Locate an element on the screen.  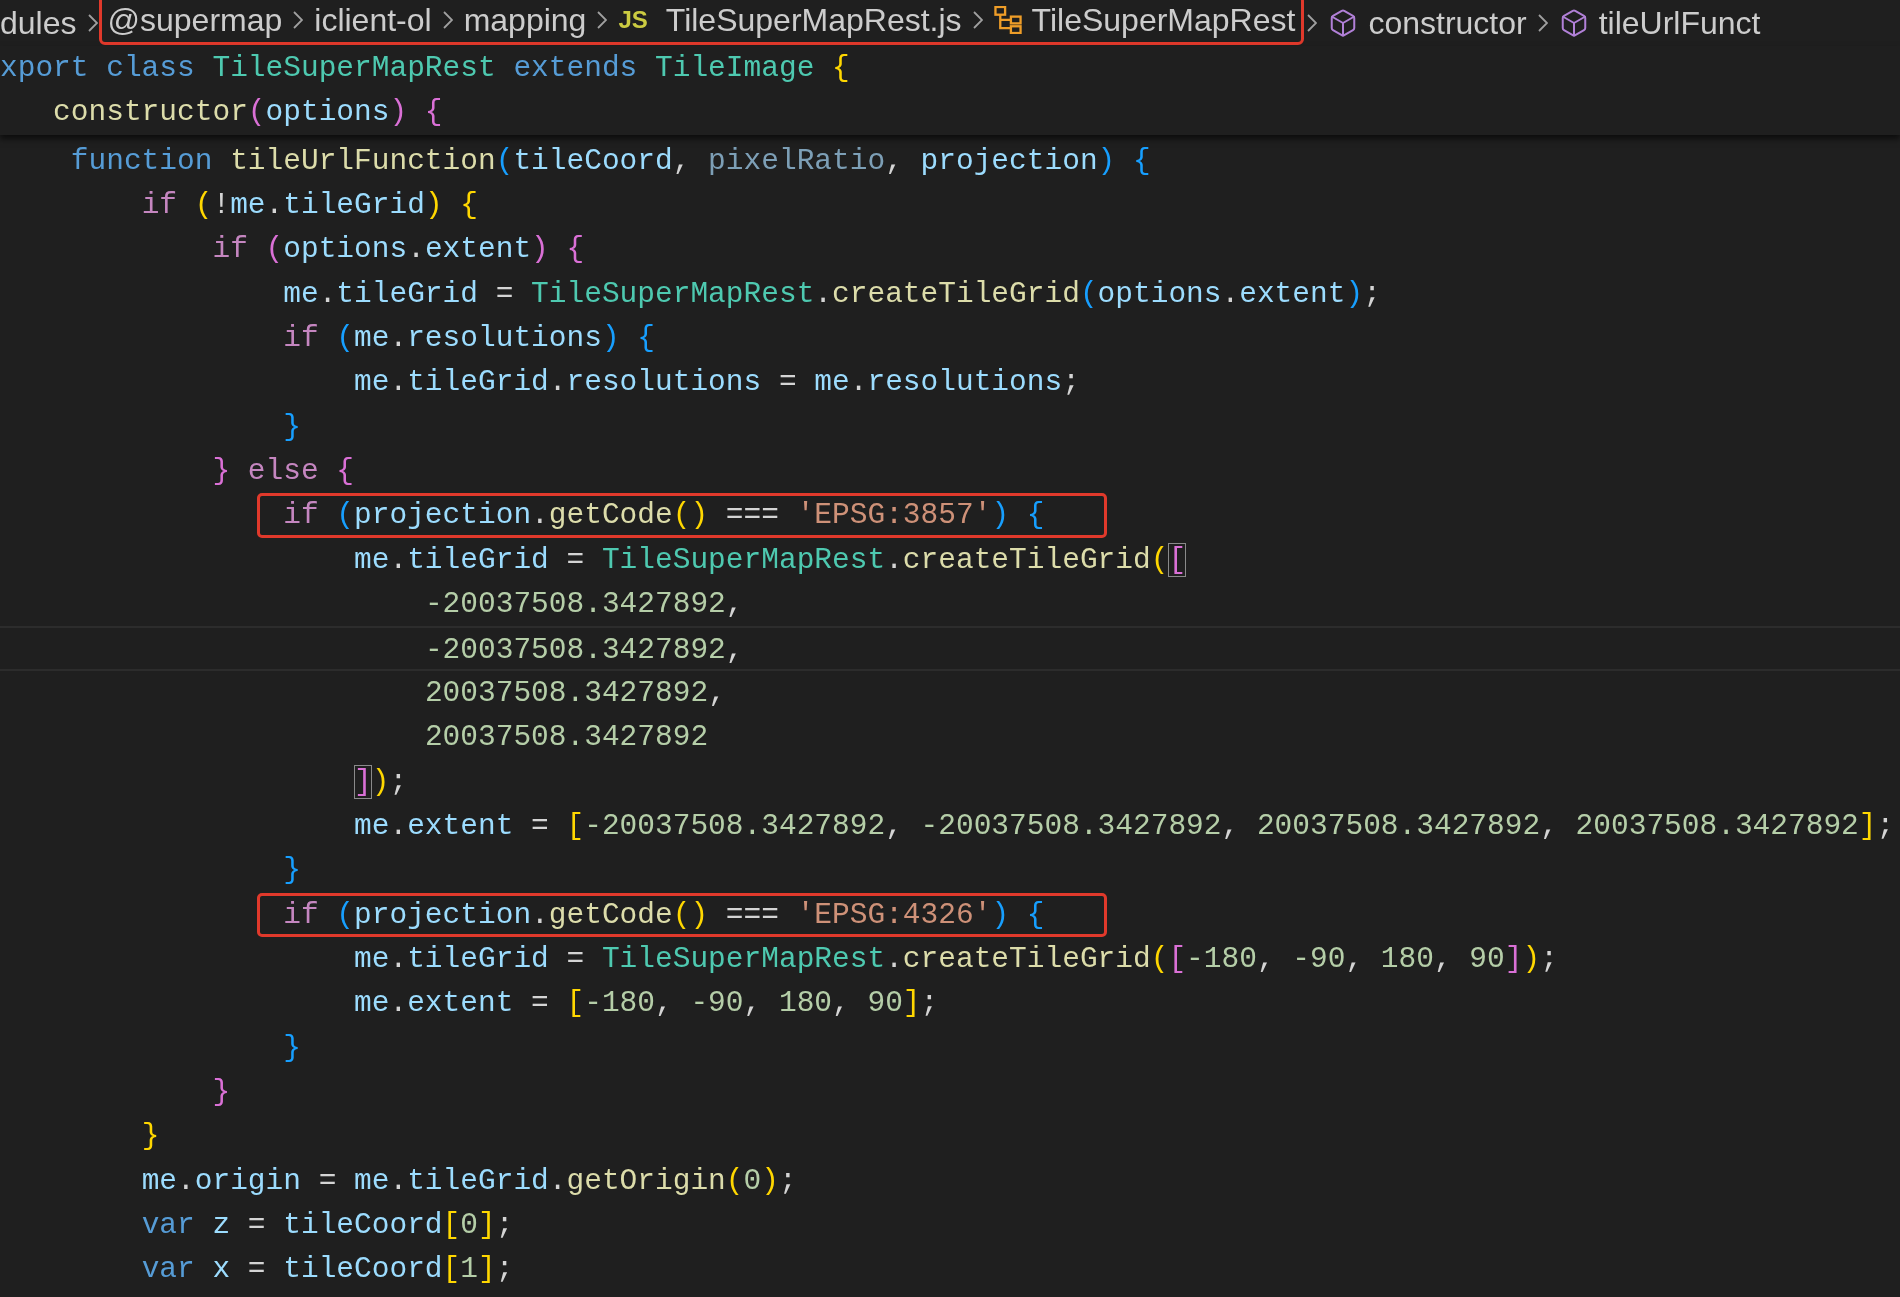
code-line: 20037508.3427892, is located at coordinates (575, 693).